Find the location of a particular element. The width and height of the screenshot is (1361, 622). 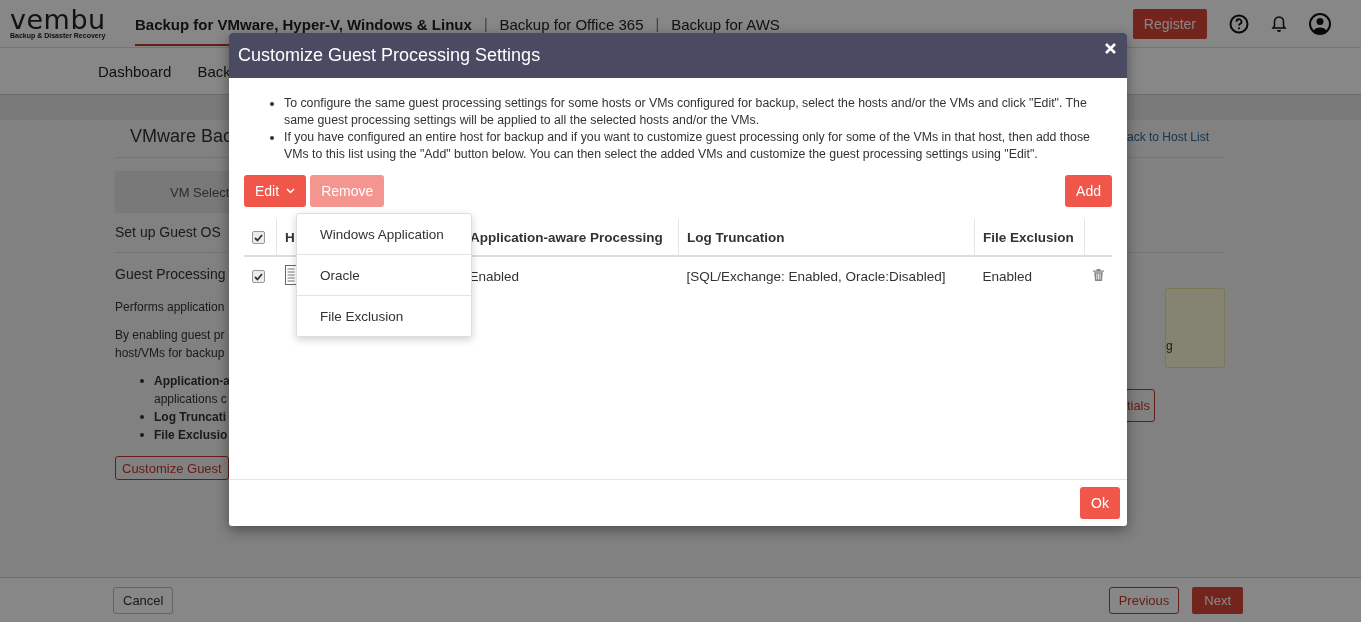

bell-icon is located at coordinates (1279, 23).